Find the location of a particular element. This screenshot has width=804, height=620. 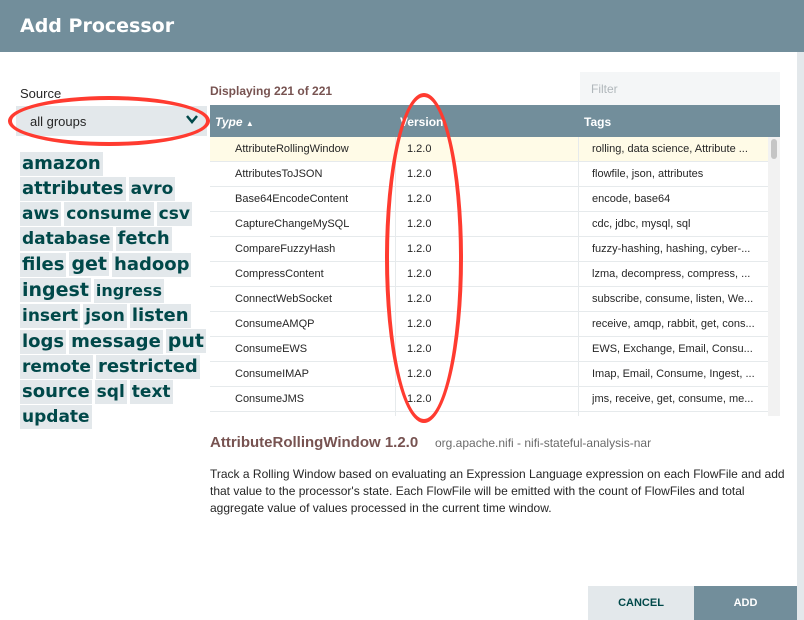

tag-csv: csv is located at coordinates (174, 214).